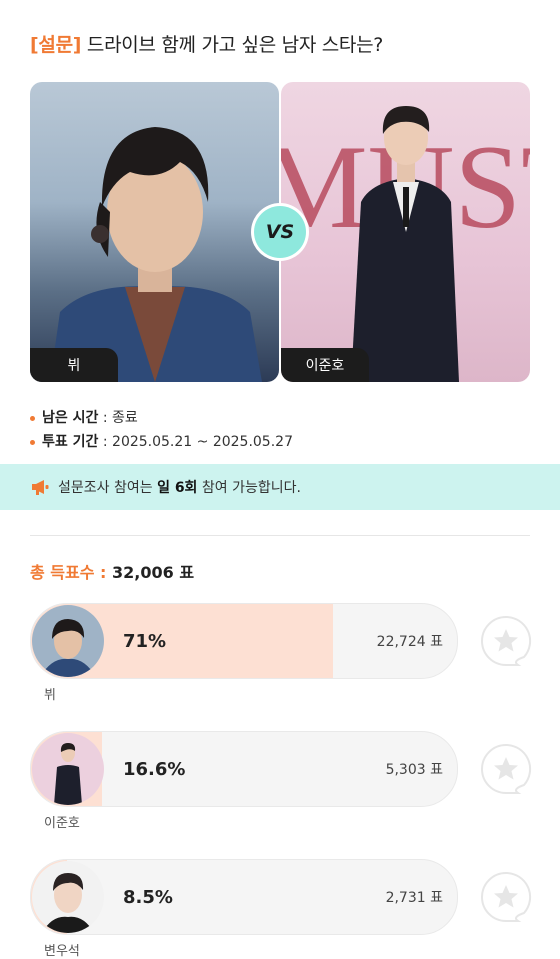 The width and height of the screenshot is (560, 959). What do you see at coordinates (414, 770) in the screenshot?
I see `vote-count: 5,303 표` at bounding box center [414, 770].